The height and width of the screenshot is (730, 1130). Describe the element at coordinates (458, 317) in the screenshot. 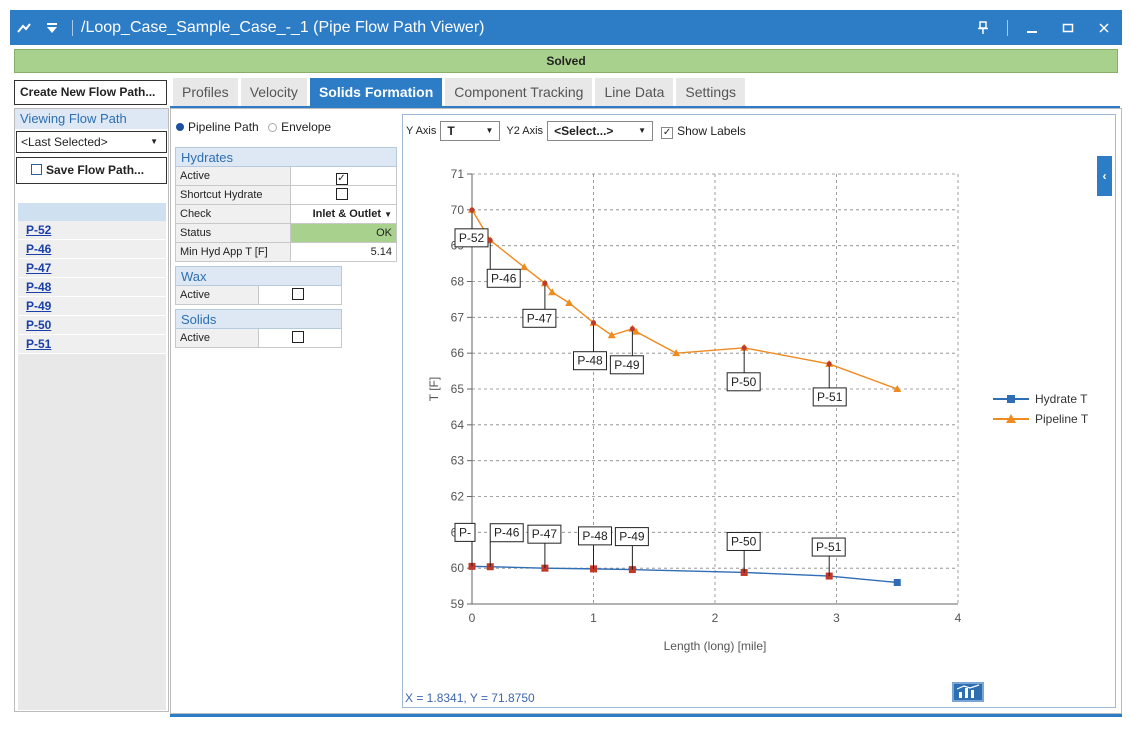

I see `y-tick-label: 67` at that location.